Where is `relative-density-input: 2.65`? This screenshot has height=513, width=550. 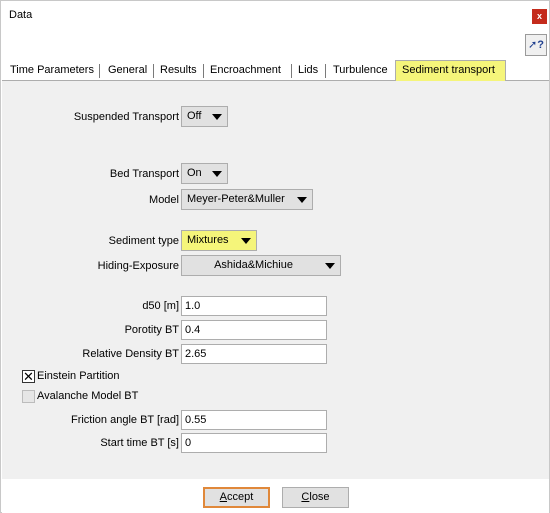
relative-density-input: 2.65 is located at coordinates (254, 354).